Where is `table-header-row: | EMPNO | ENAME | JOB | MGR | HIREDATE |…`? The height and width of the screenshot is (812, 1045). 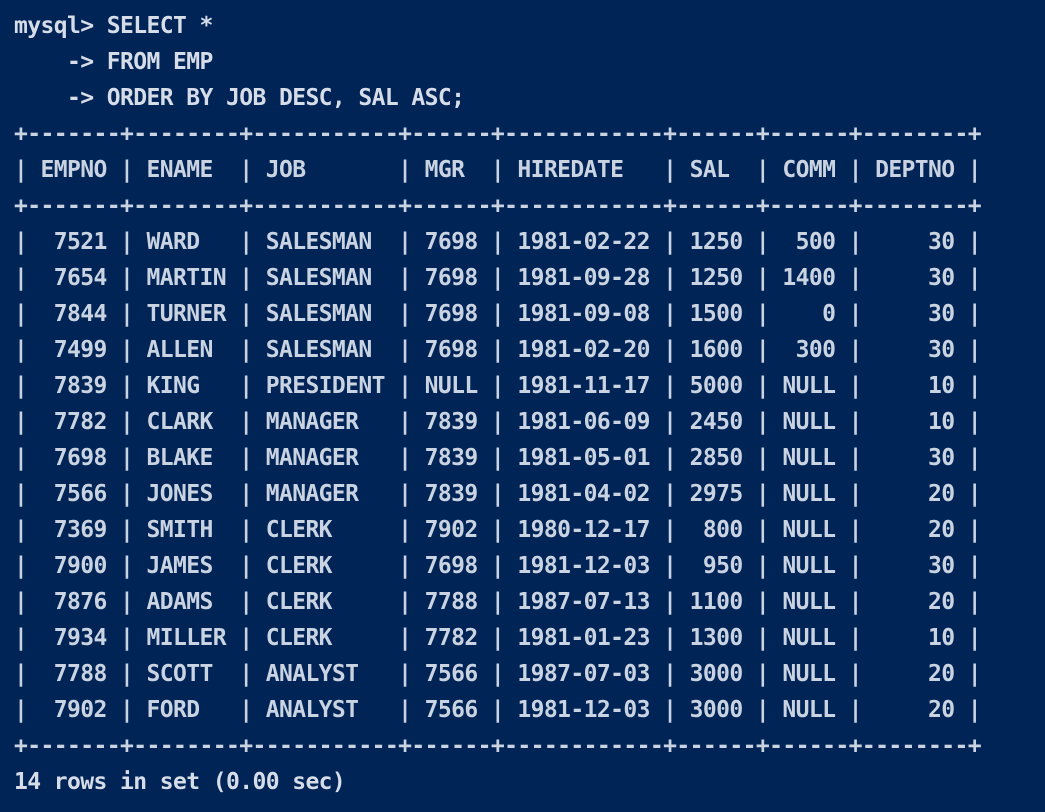
table-header-row: | EMPNO | ENAME | JOB | MGR | HIREDATE |… is located at coordinates (498, 170).